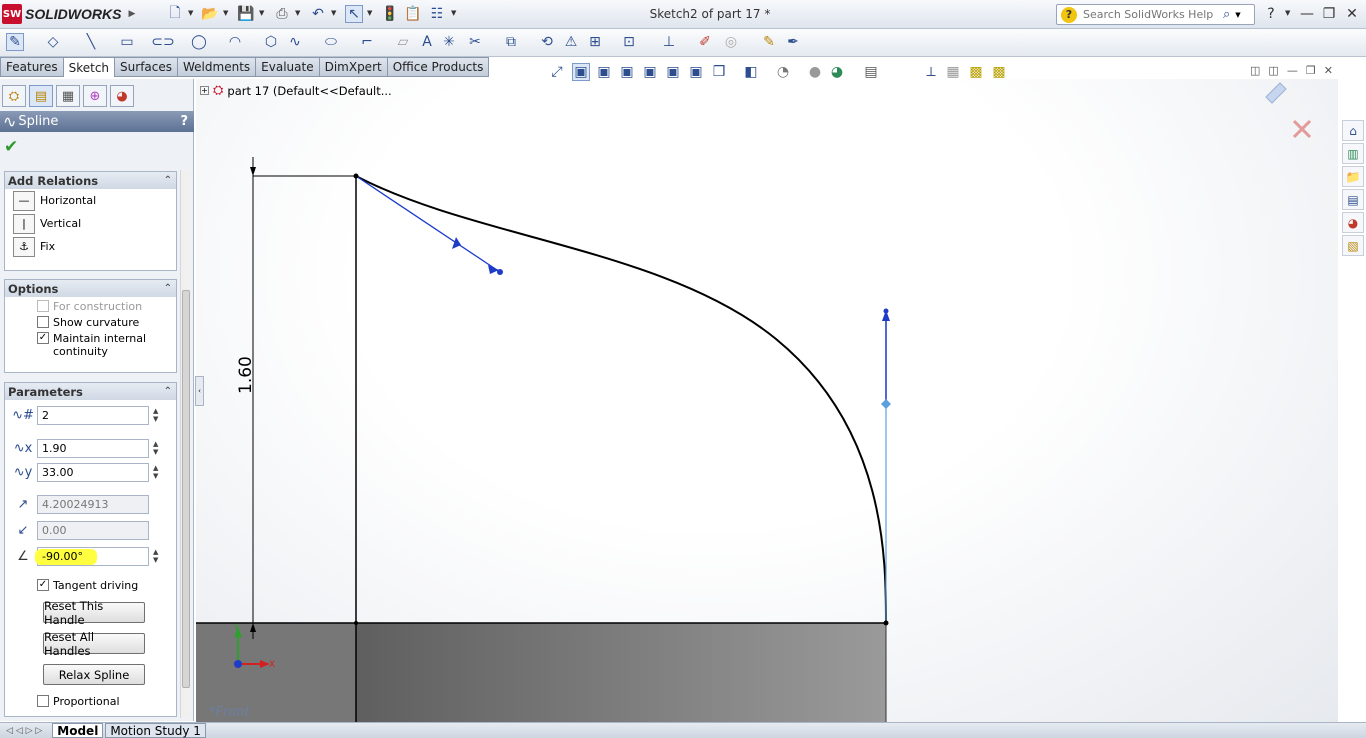  Describe the element at coordinates (456, 243) in the screenshot. I see `handle-diamond-start` at that location.